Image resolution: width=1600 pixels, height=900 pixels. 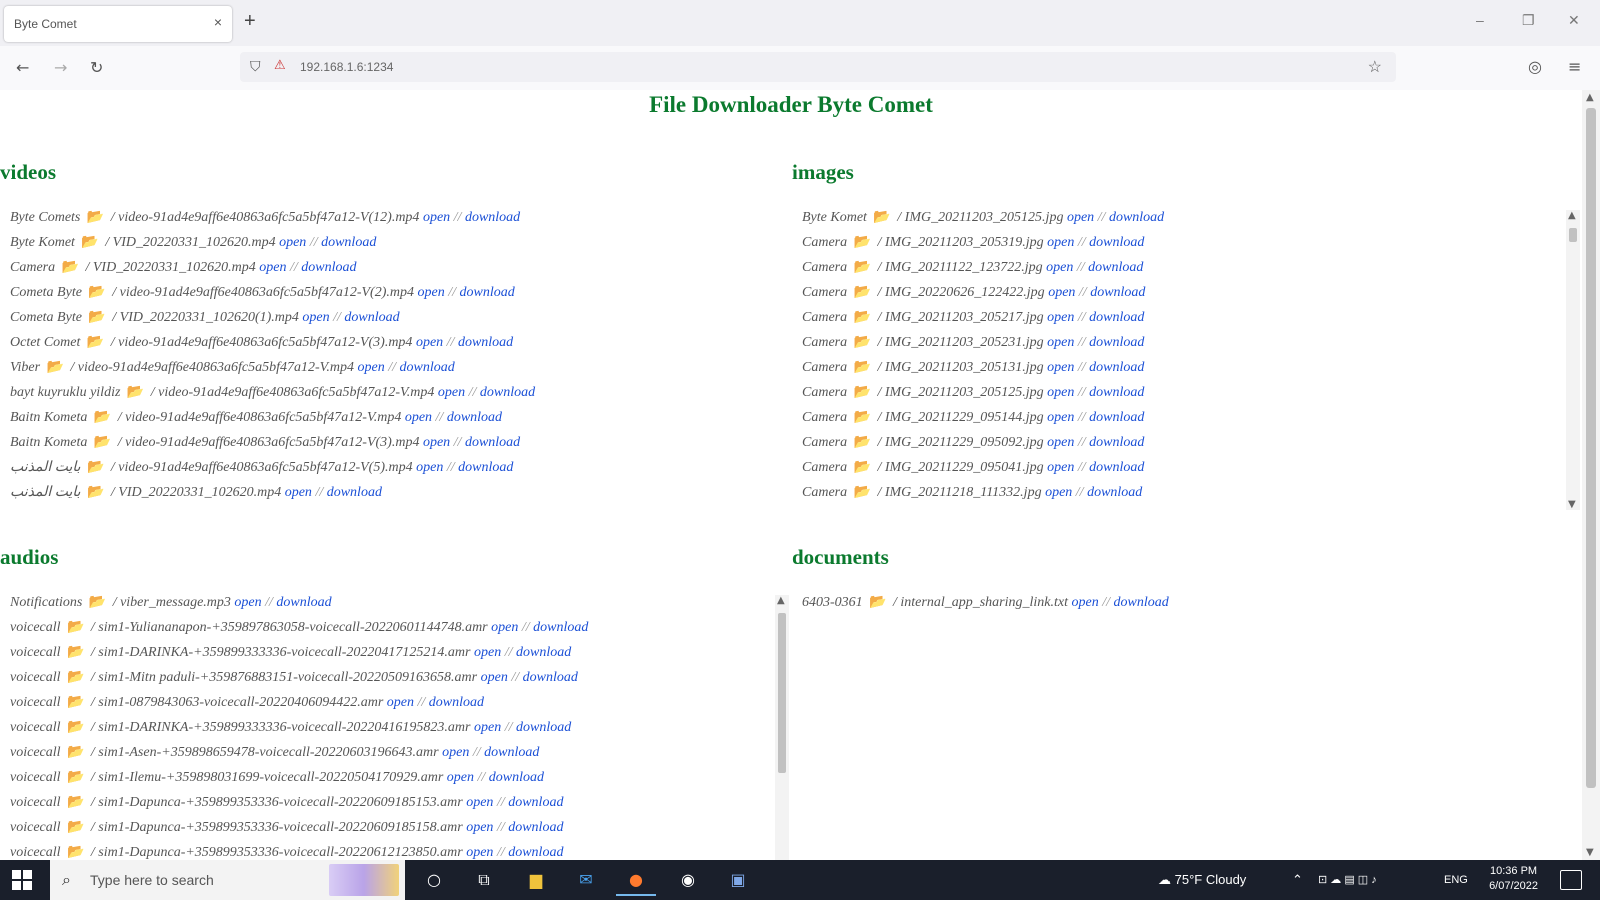 I want to click on back-icon: ←, so click(x=22, y=67).